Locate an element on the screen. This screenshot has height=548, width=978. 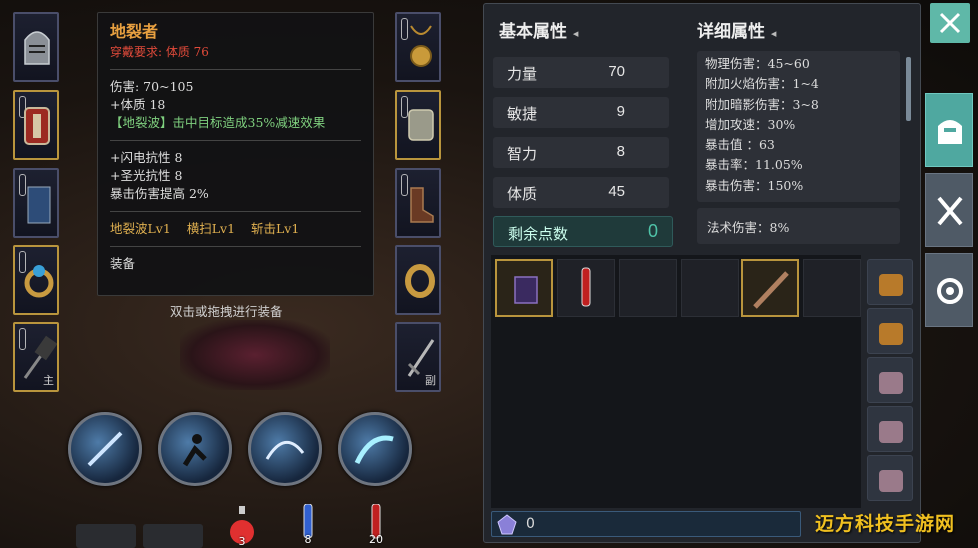
tab-skills is located at coordinates (949, 210).